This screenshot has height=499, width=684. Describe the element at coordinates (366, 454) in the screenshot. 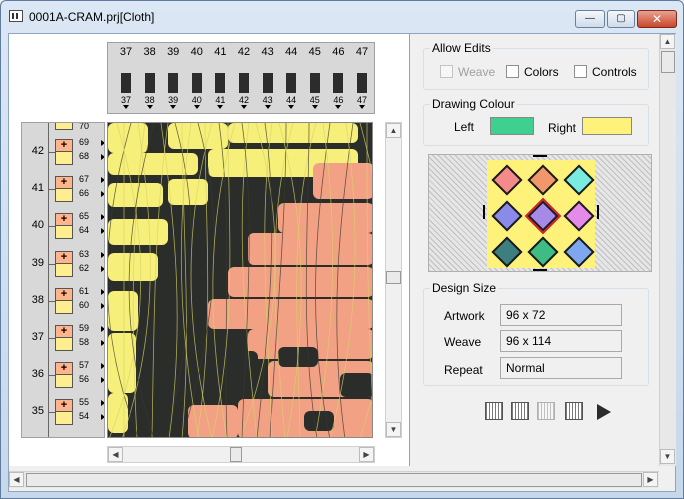

I see `scroll-right-arrow-icon: ▶` at that location.